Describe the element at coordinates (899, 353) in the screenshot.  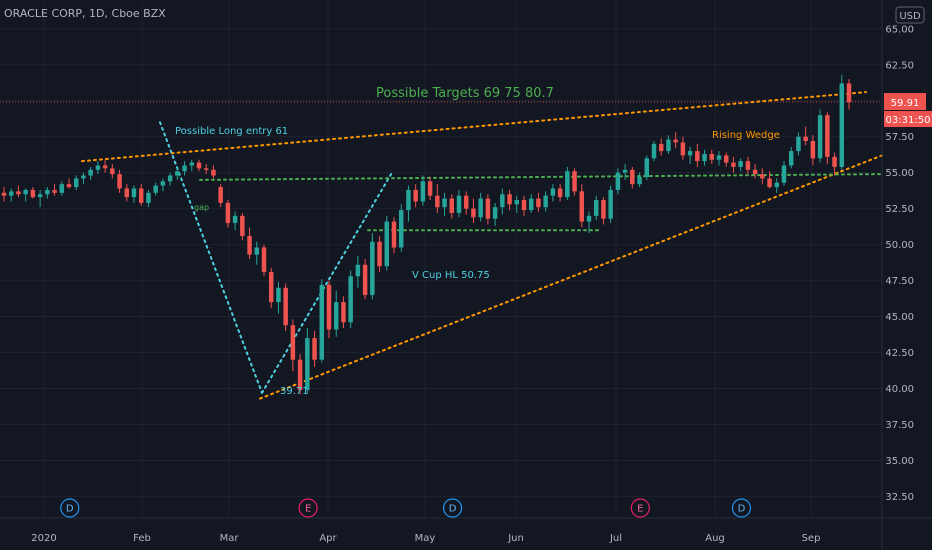
I see `y-tick-label: 42.50` at that location.